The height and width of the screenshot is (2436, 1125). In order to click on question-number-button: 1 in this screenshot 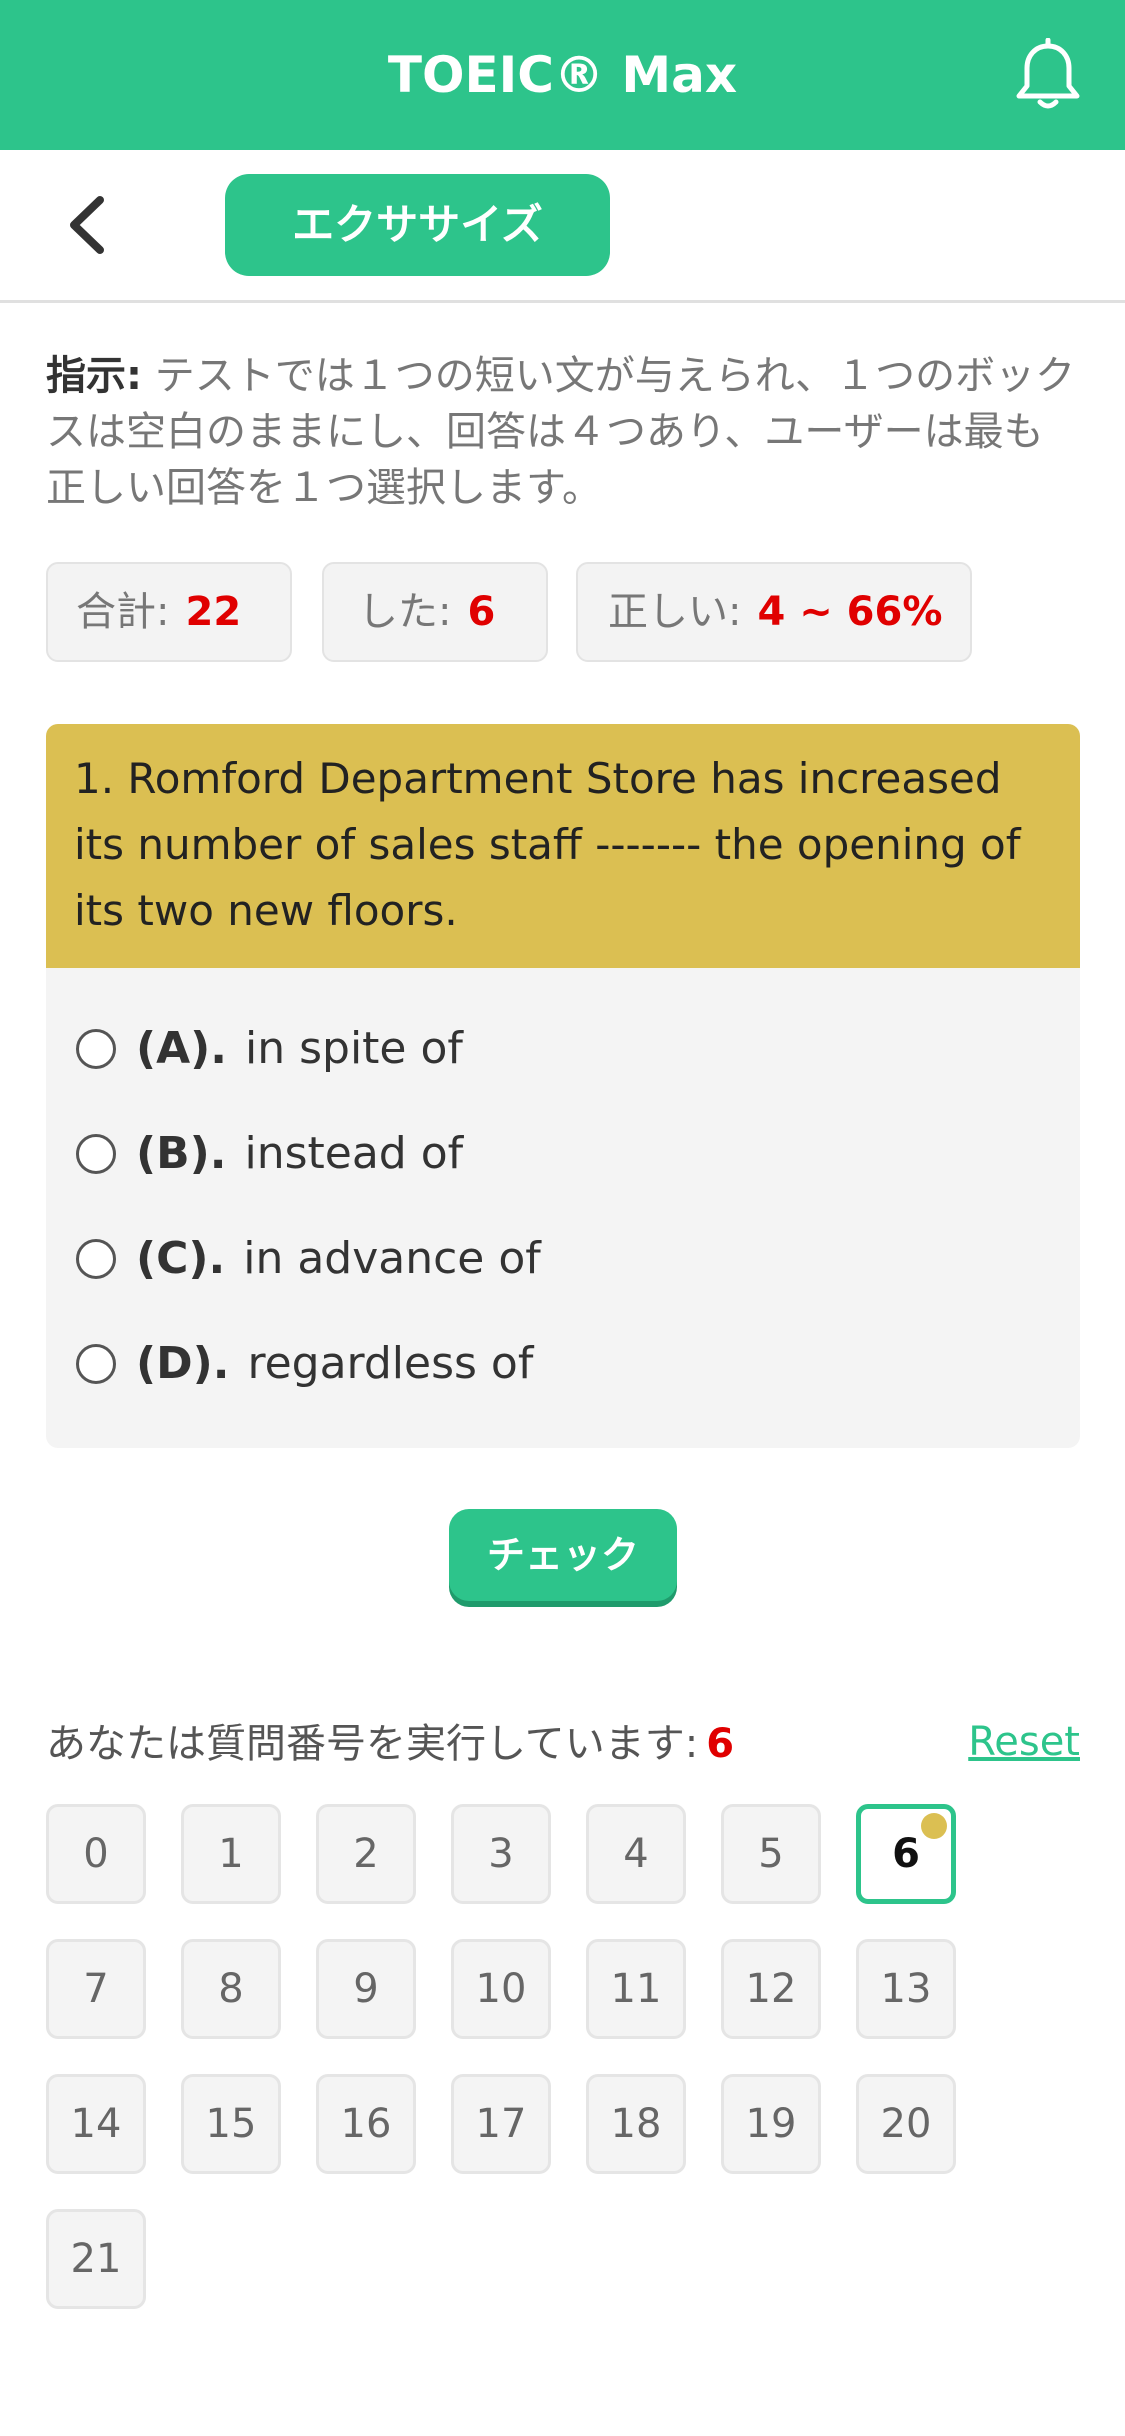, I will do `click(231, 1854)`.